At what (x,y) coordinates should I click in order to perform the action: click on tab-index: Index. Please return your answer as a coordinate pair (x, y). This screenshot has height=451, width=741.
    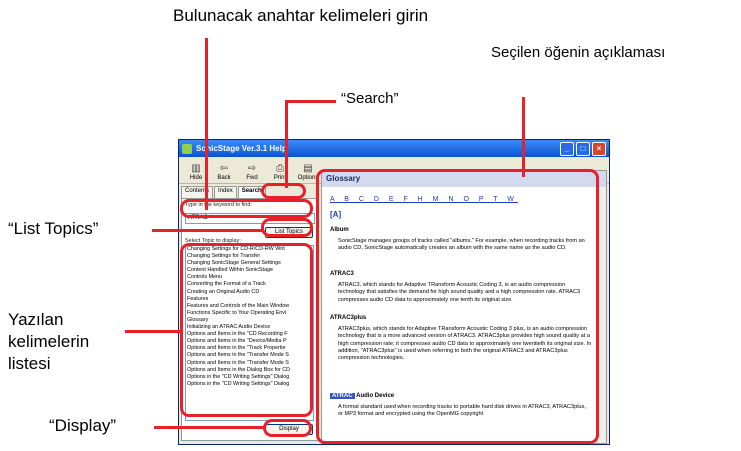
    Looking at the image, I should click on (225, 192).